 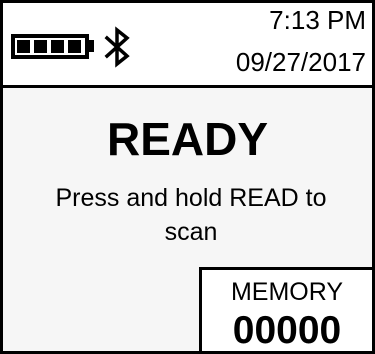 I want to click on memory-panel: MEMORY 00000, so click(x=285, y=309).